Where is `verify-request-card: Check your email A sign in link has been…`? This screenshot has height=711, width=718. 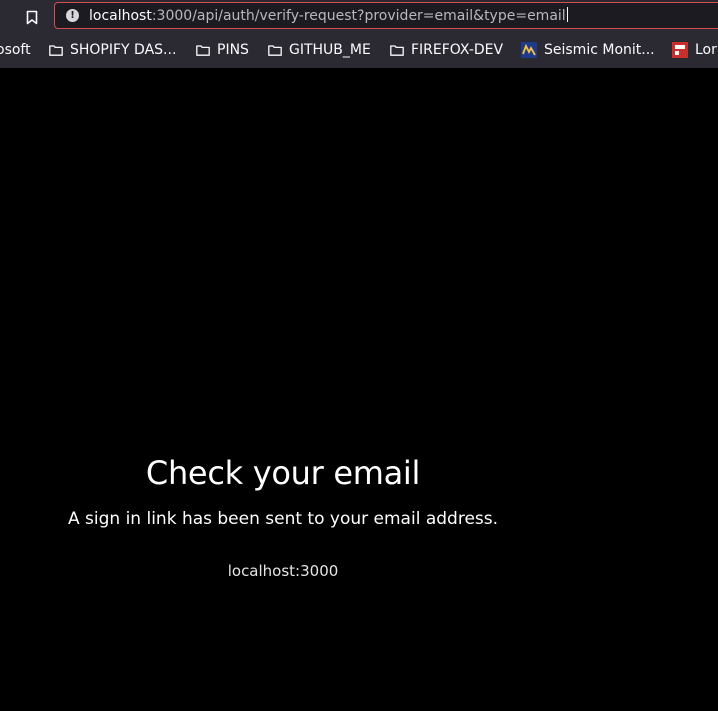 verify-request-card: Check your email A sign in link has been… is located at coordinates (283, 517).